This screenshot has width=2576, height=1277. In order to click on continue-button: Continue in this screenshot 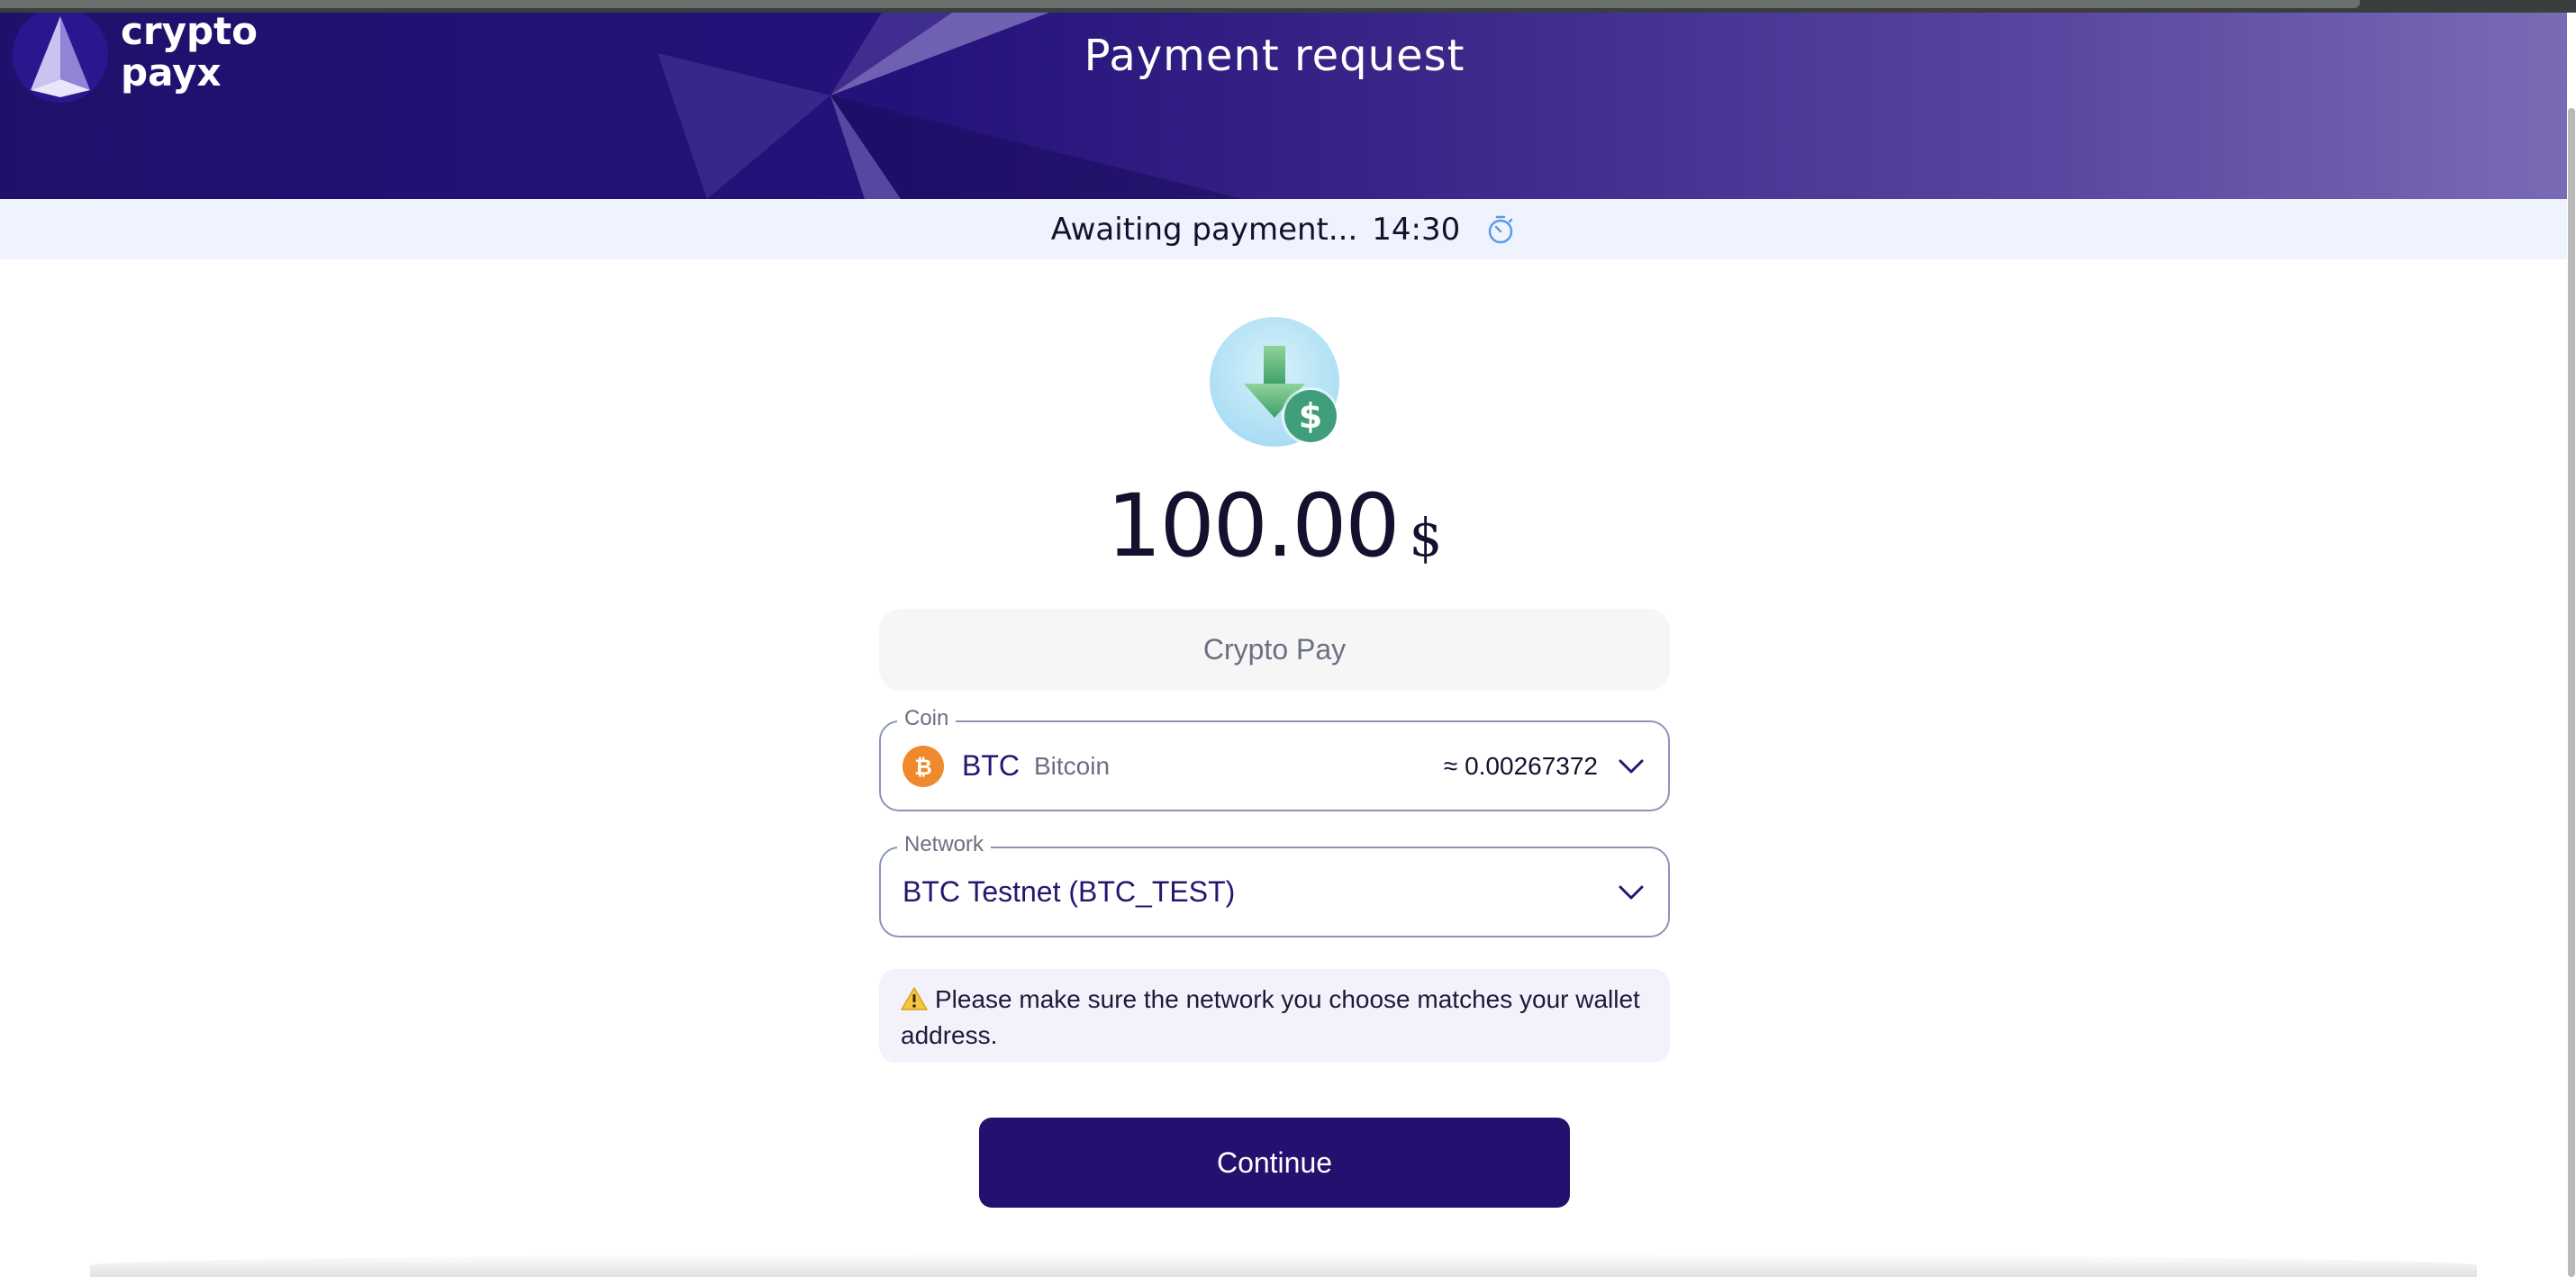, I will do `click(1274, 1163)`.